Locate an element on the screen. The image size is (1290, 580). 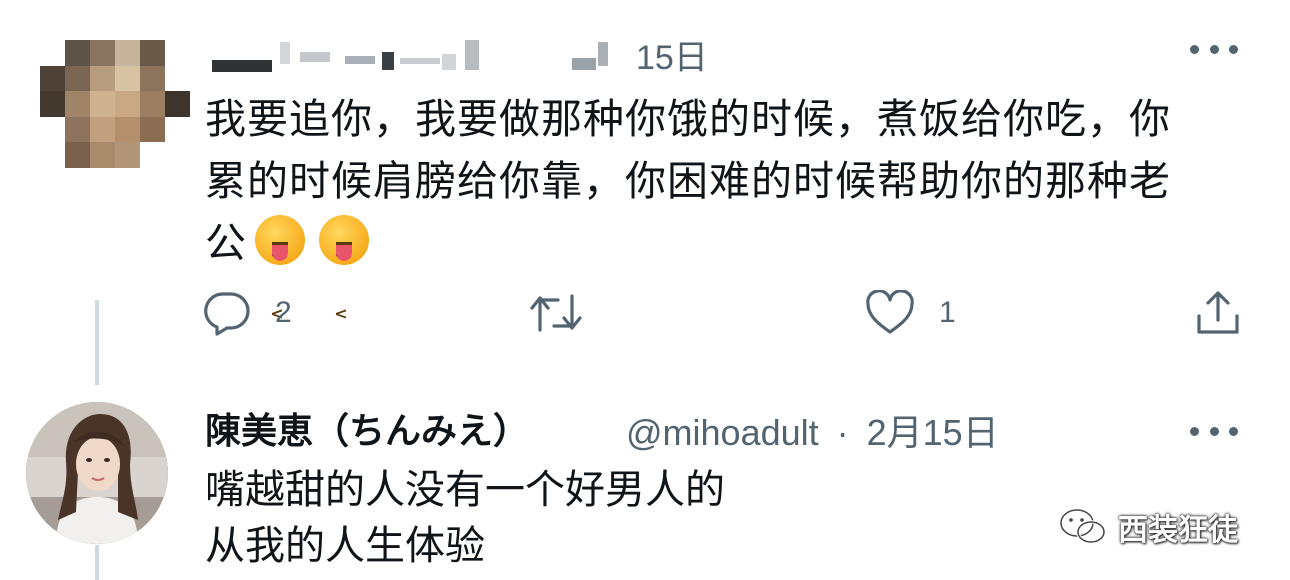
tweet-date: 2月15日 is located at coordinates (933, 432).